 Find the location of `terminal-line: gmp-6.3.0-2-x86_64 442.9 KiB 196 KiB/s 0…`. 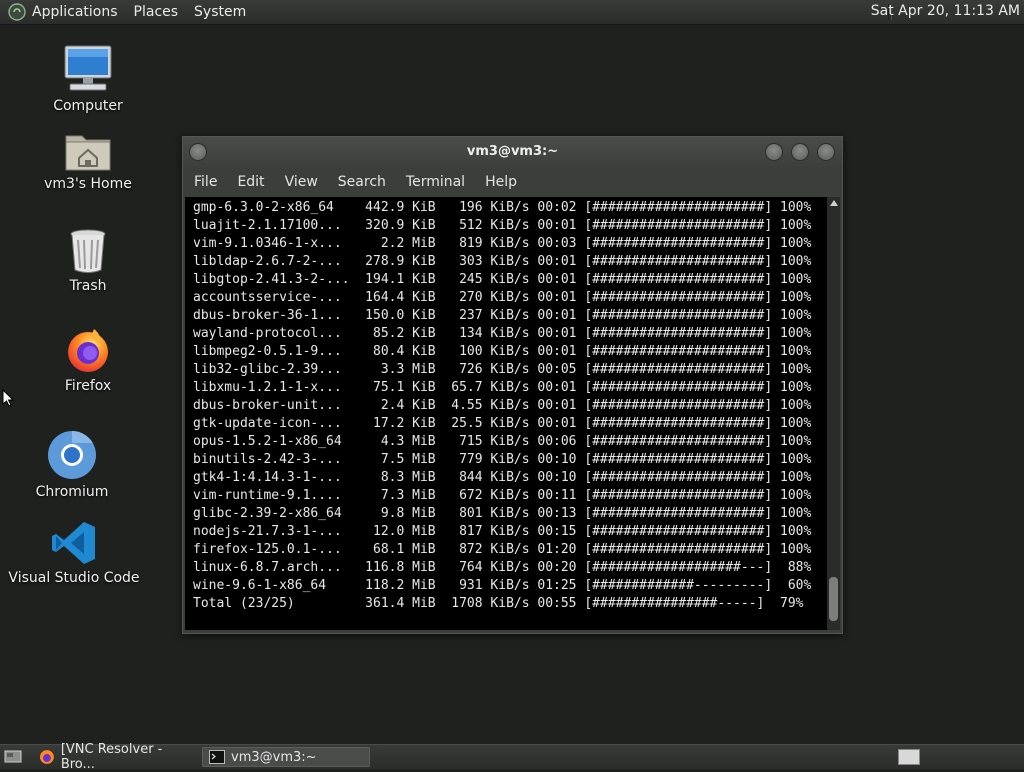

terminal-line: gmp-6.3.0-2-x86_64 442.9 KiB 196 KiB/s 0… is located at coordinates (502, 207).